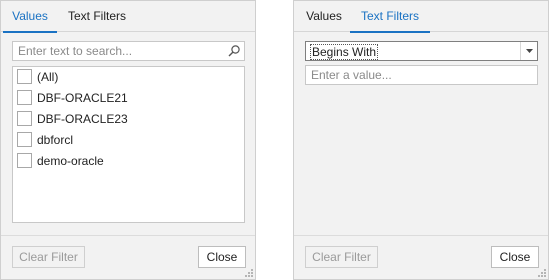 The height and width of the screenshot is (280, 549). I want to click on list-item: DBF-ORACLE23, so click(128, 120).